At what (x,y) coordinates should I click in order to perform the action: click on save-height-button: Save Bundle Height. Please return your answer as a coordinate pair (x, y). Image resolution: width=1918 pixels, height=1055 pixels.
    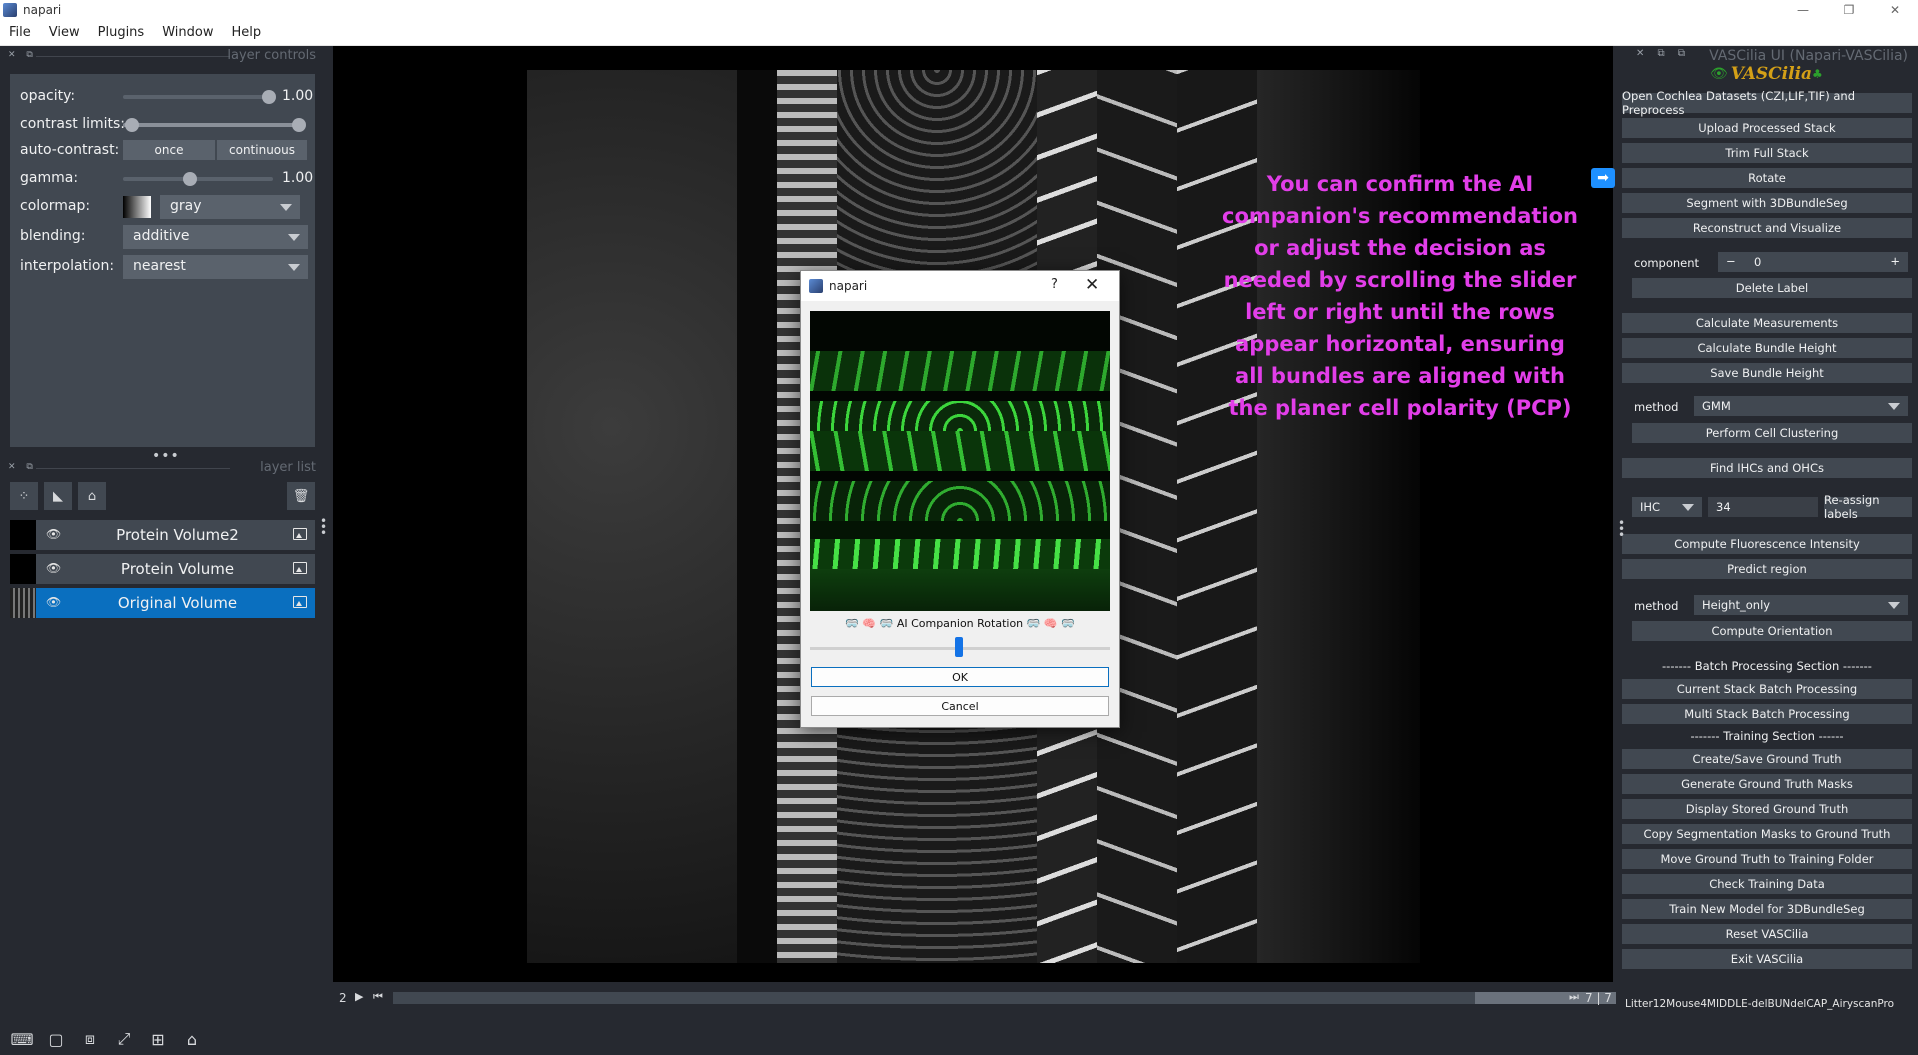
    Looking at the image, I should click on (1767, 373).